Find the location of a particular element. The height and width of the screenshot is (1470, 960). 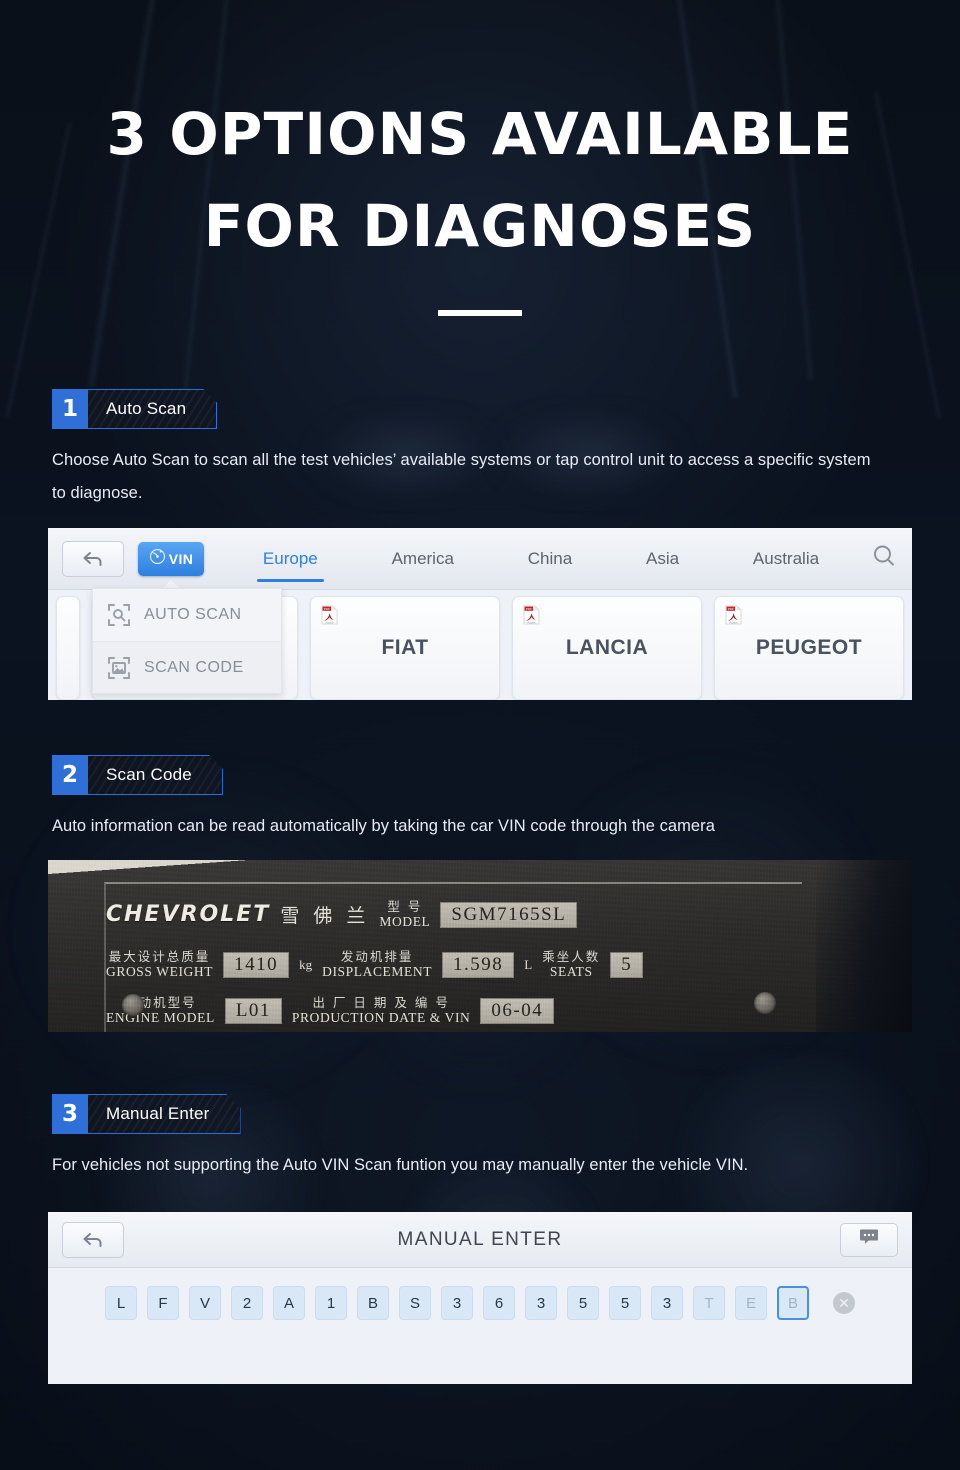

manual-enter-toolbar: MANUAL ENTER is located at coordinates (480, 1240).